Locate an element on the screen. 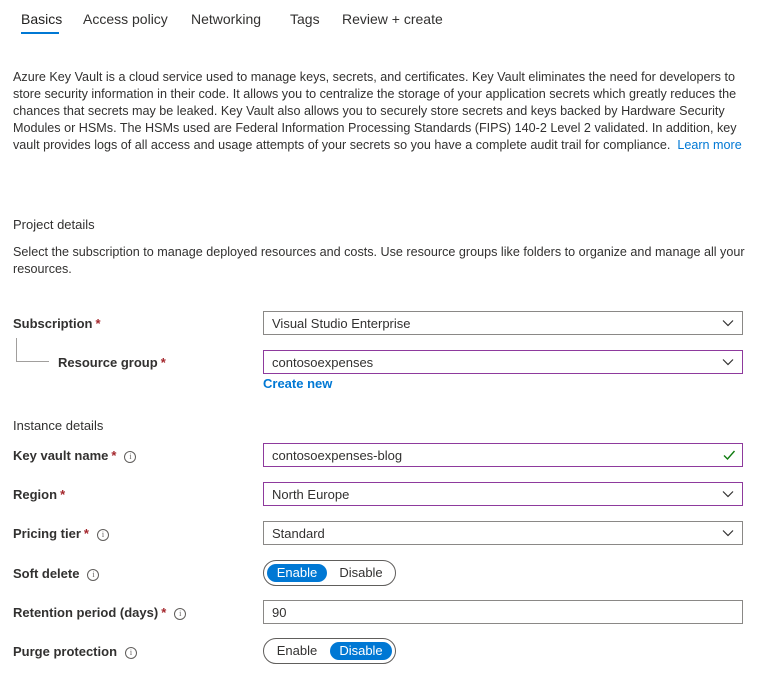  key-vault-name-label: Key vault name * i is located at coordinates (75, 455).